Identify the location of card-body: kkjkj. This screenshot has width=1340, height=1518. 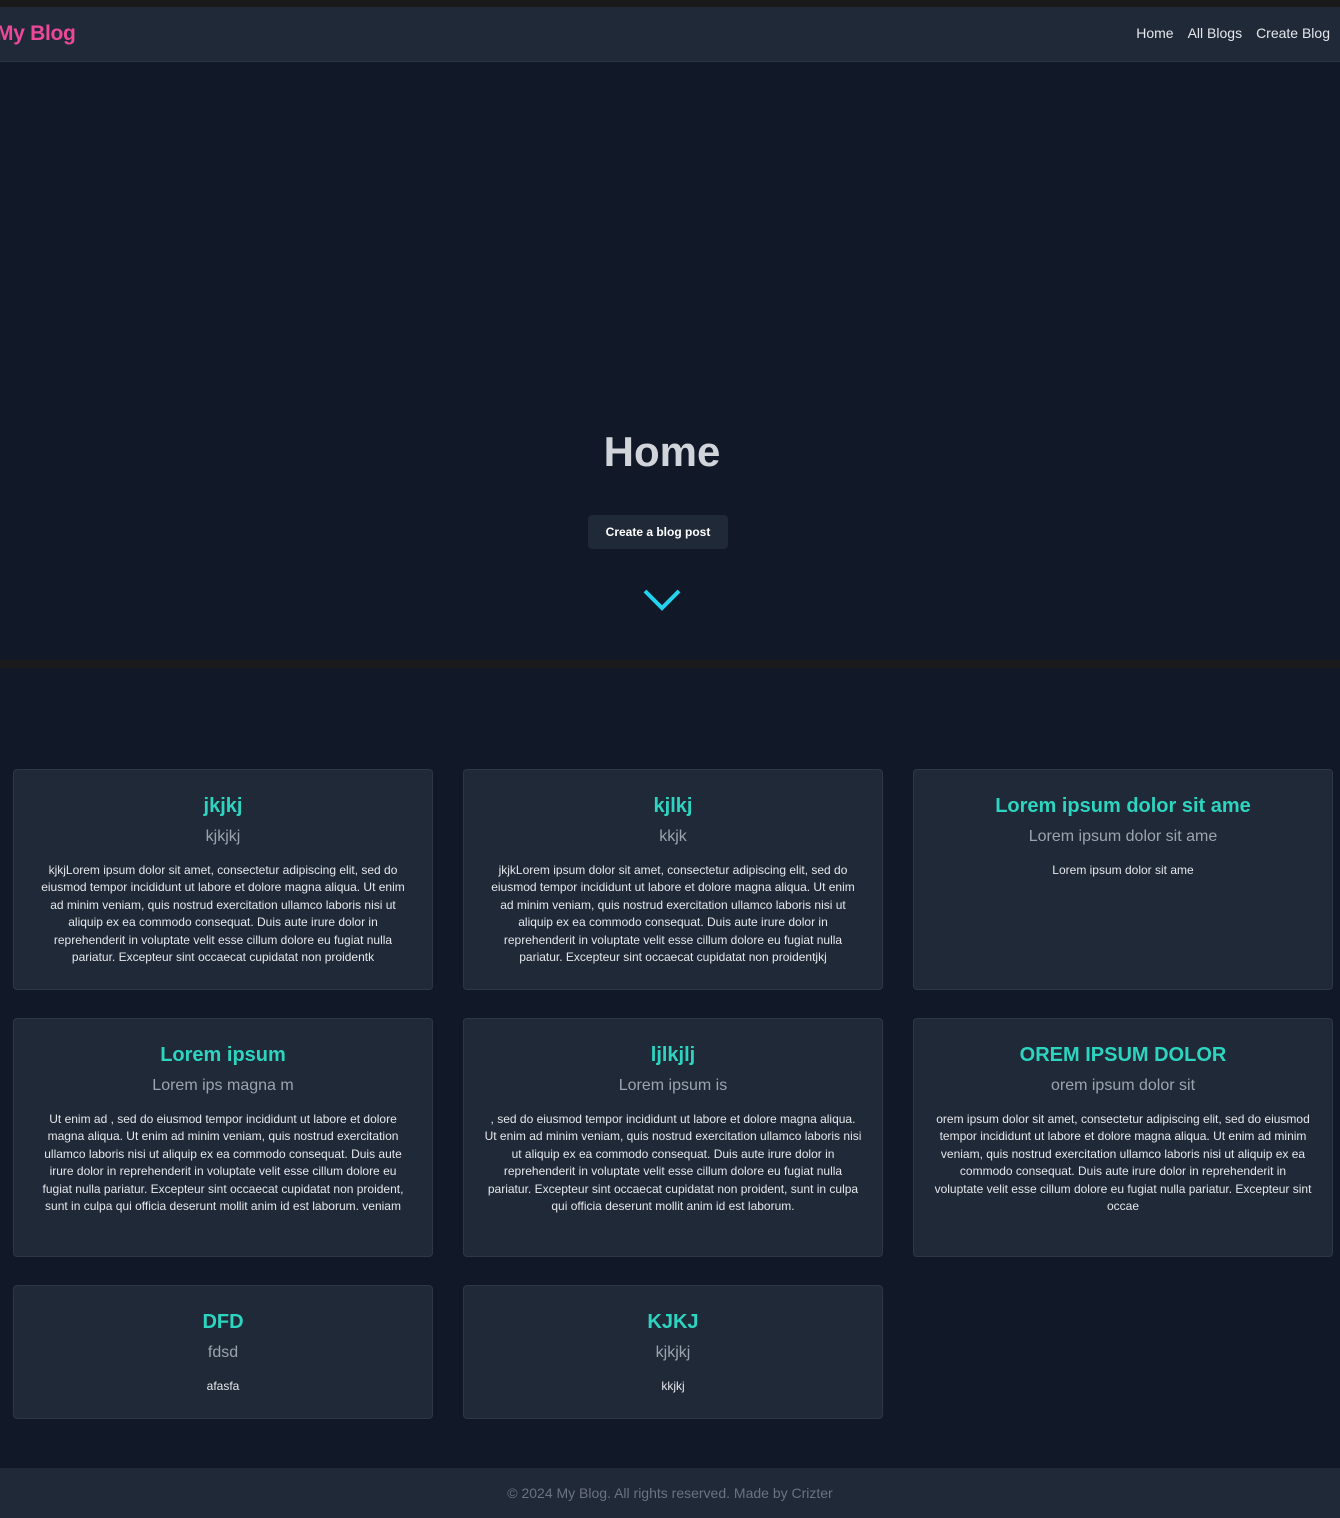
(673, 1386).